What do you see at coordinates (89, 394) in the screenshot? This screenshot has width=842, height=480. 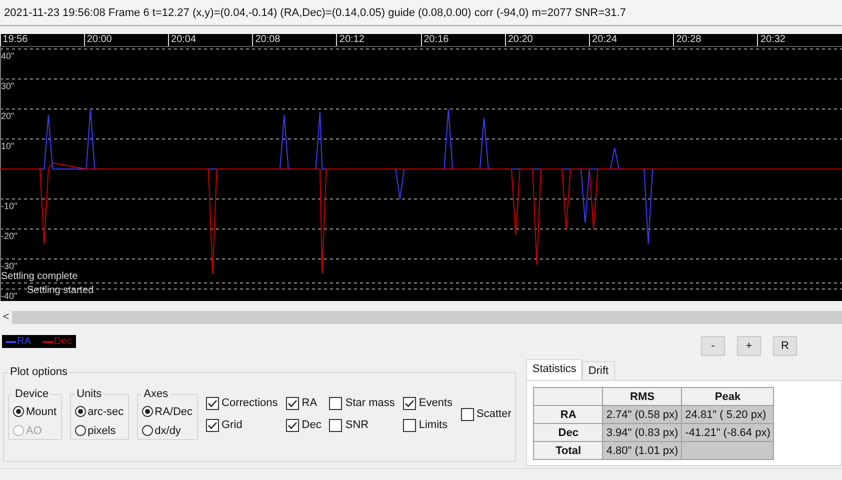 I see `group-title: Units` at bounding box center [89, 394].